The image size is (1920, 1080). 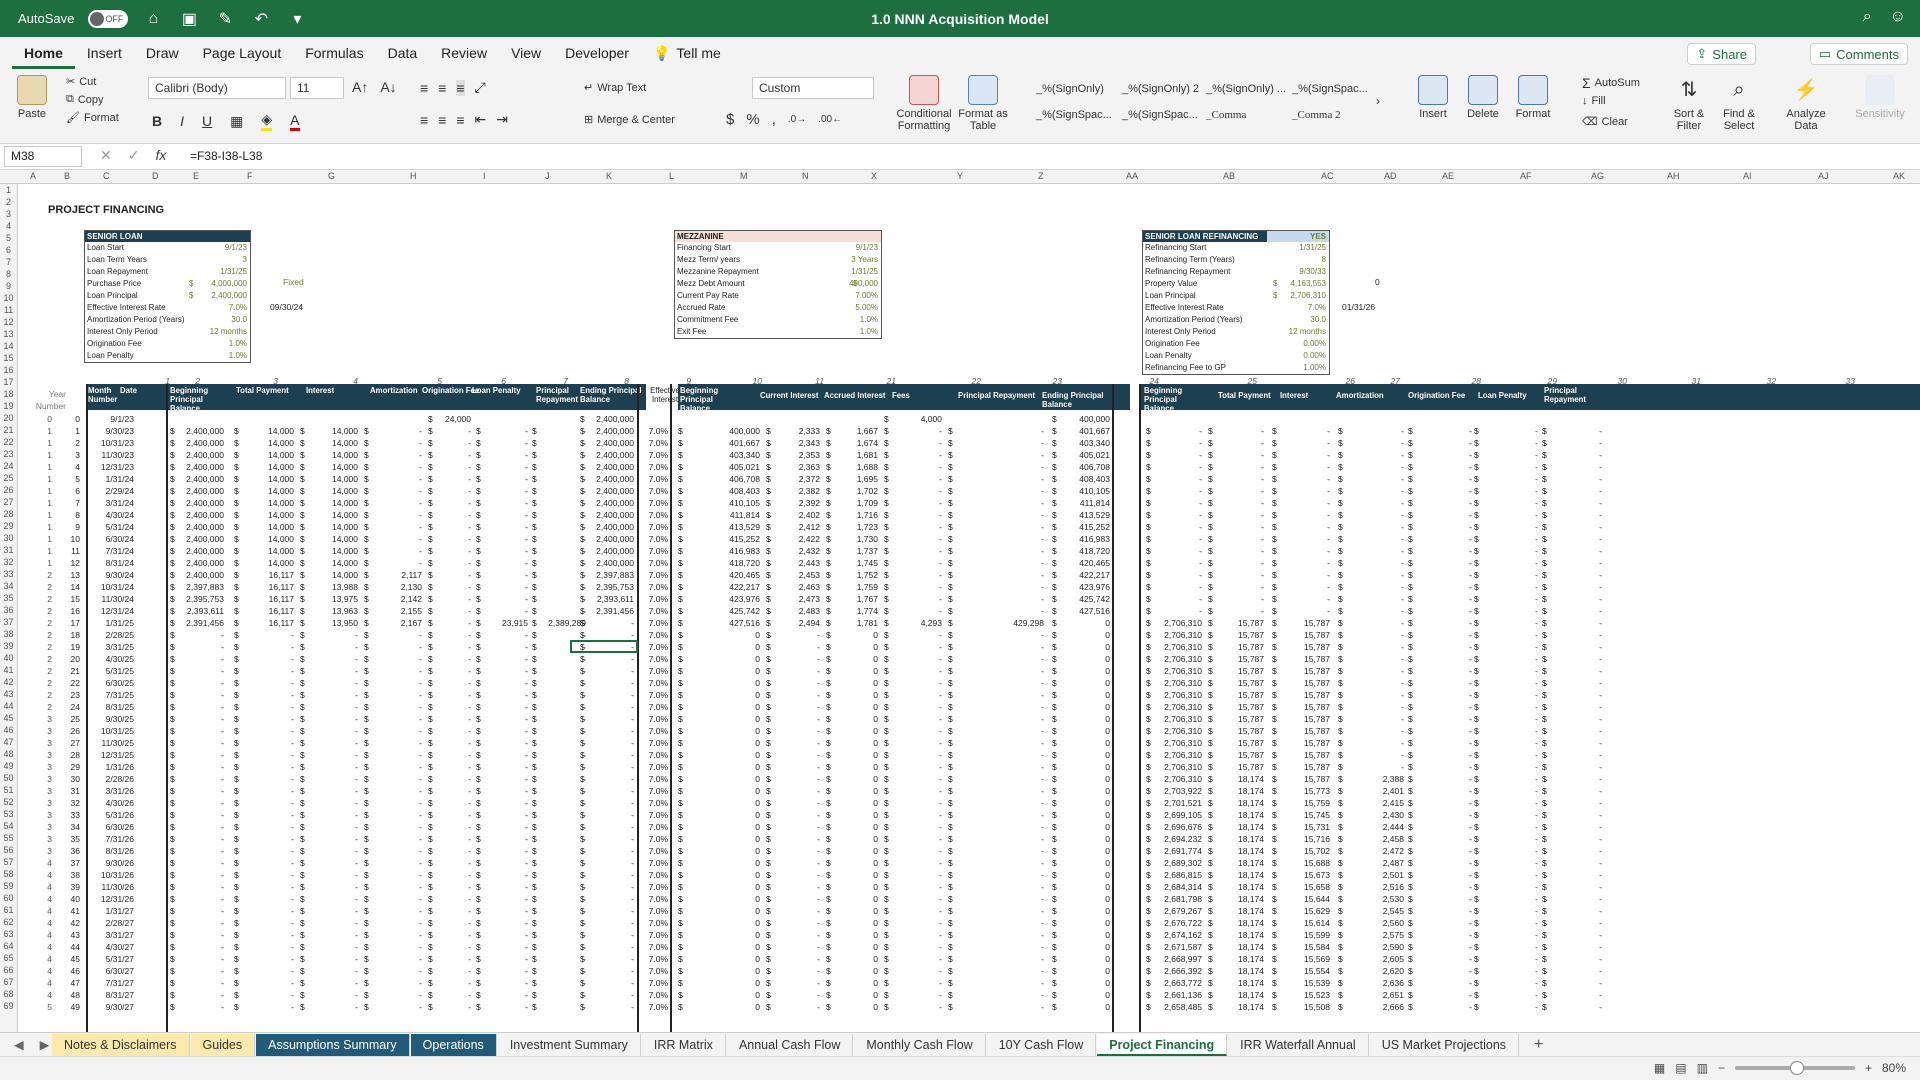 I want to click on value-cell: 9/30/23, so click(x=94, y=431).